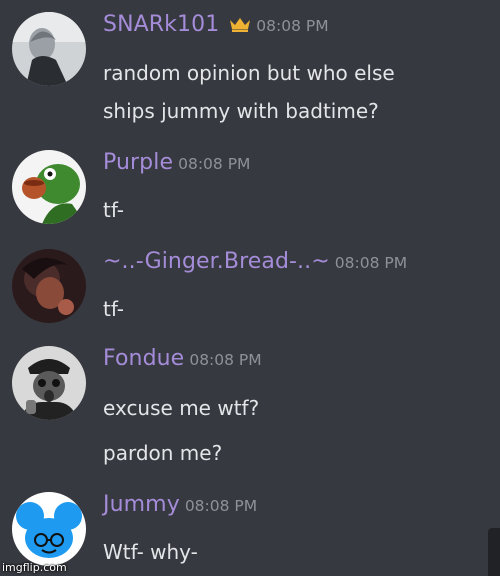 This screenshot has height=576, width=500. Describe the element at coordinates (141, 504) in the screenshot. I see `username: Jummy` at that location.